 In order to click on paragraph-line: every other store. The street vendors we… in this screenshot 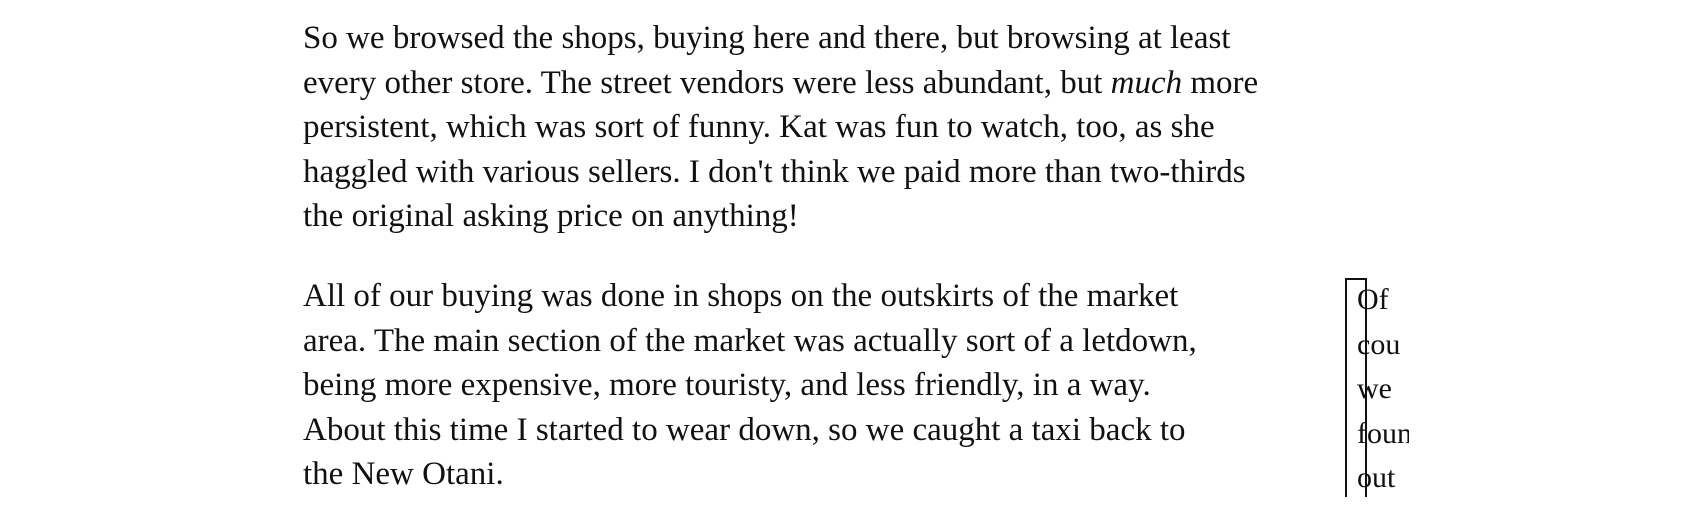, I will do `click(780, 83)`.